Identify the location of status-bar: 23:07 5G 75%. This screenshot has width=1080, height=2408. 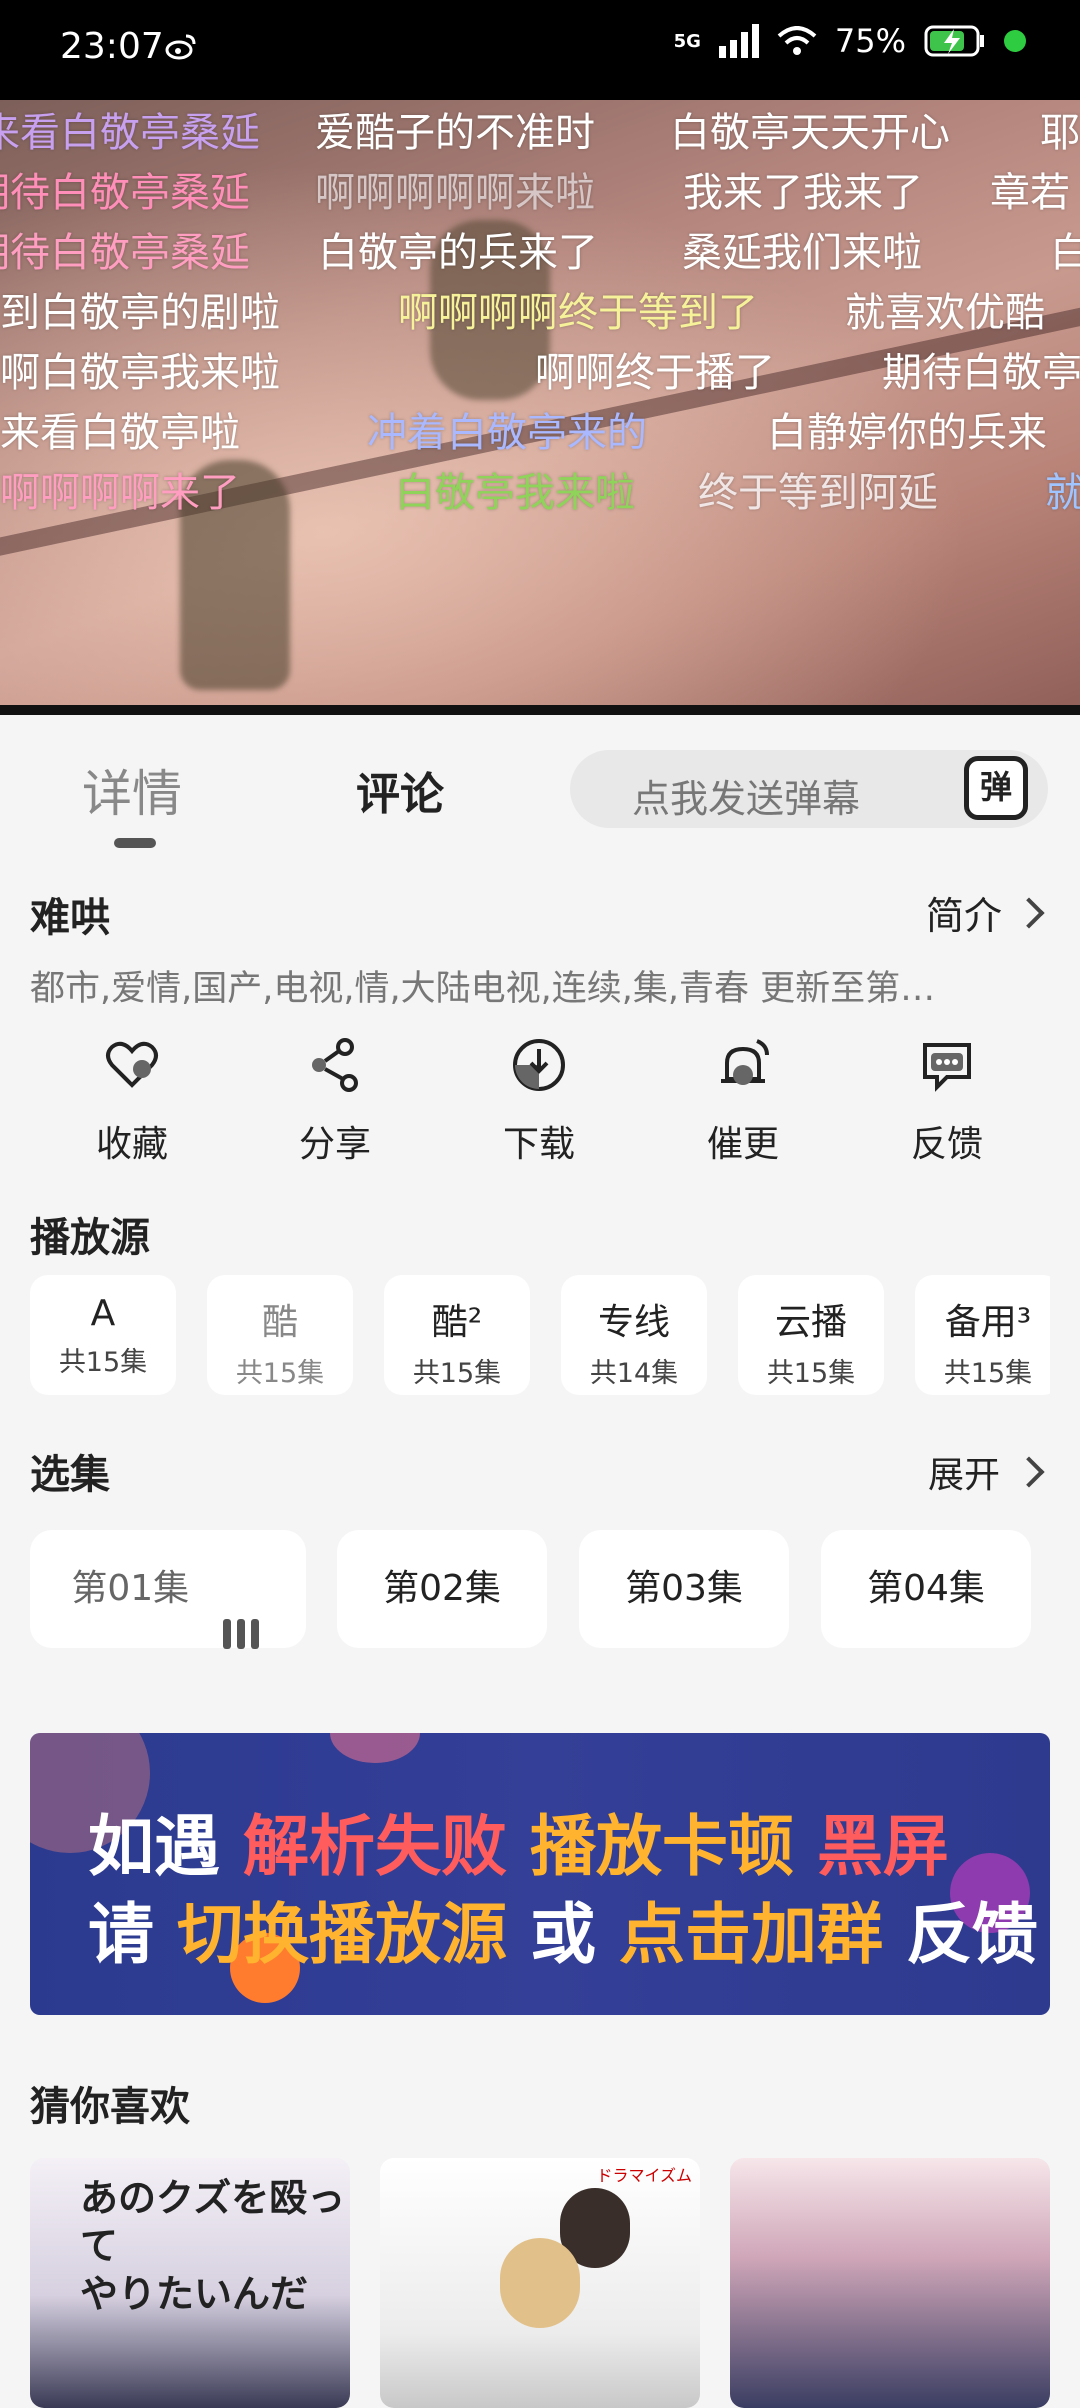
(540, 50).